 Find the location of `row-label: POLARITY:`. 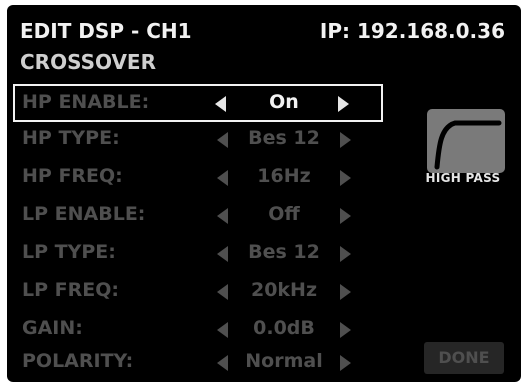

row-label: POLARITY: is located at coordinates (78, 361).